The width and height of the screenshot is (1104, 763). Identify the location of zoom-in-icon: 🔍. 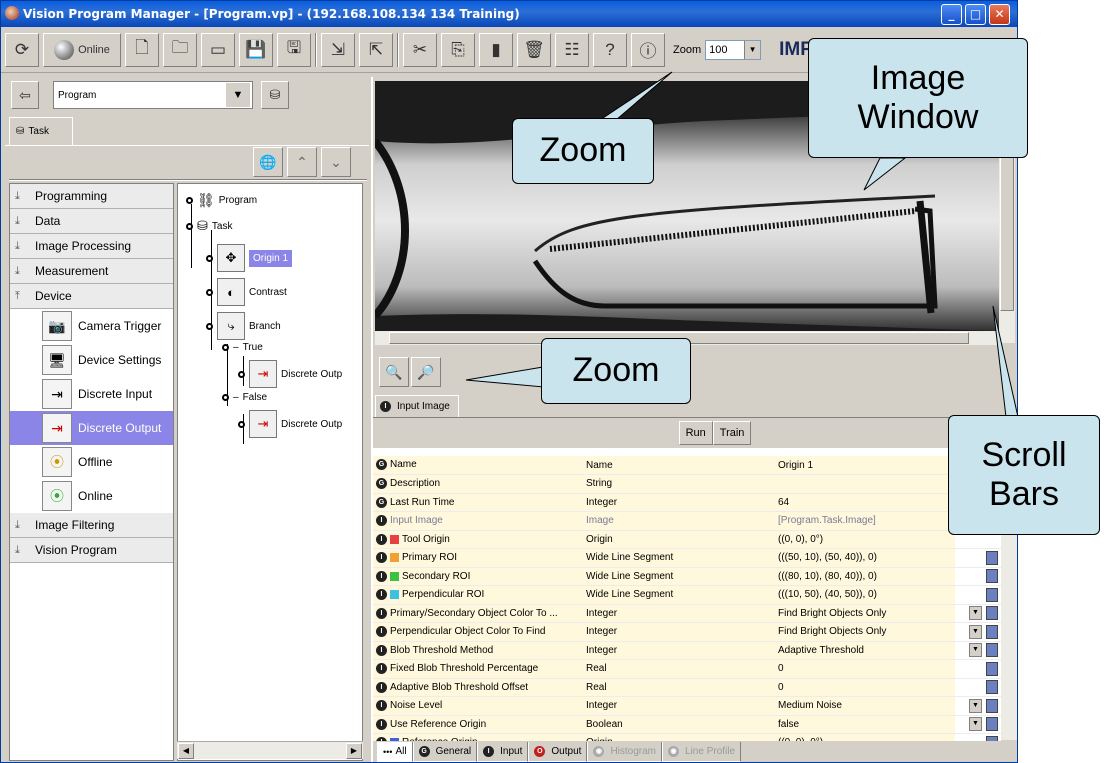
(394, 372).